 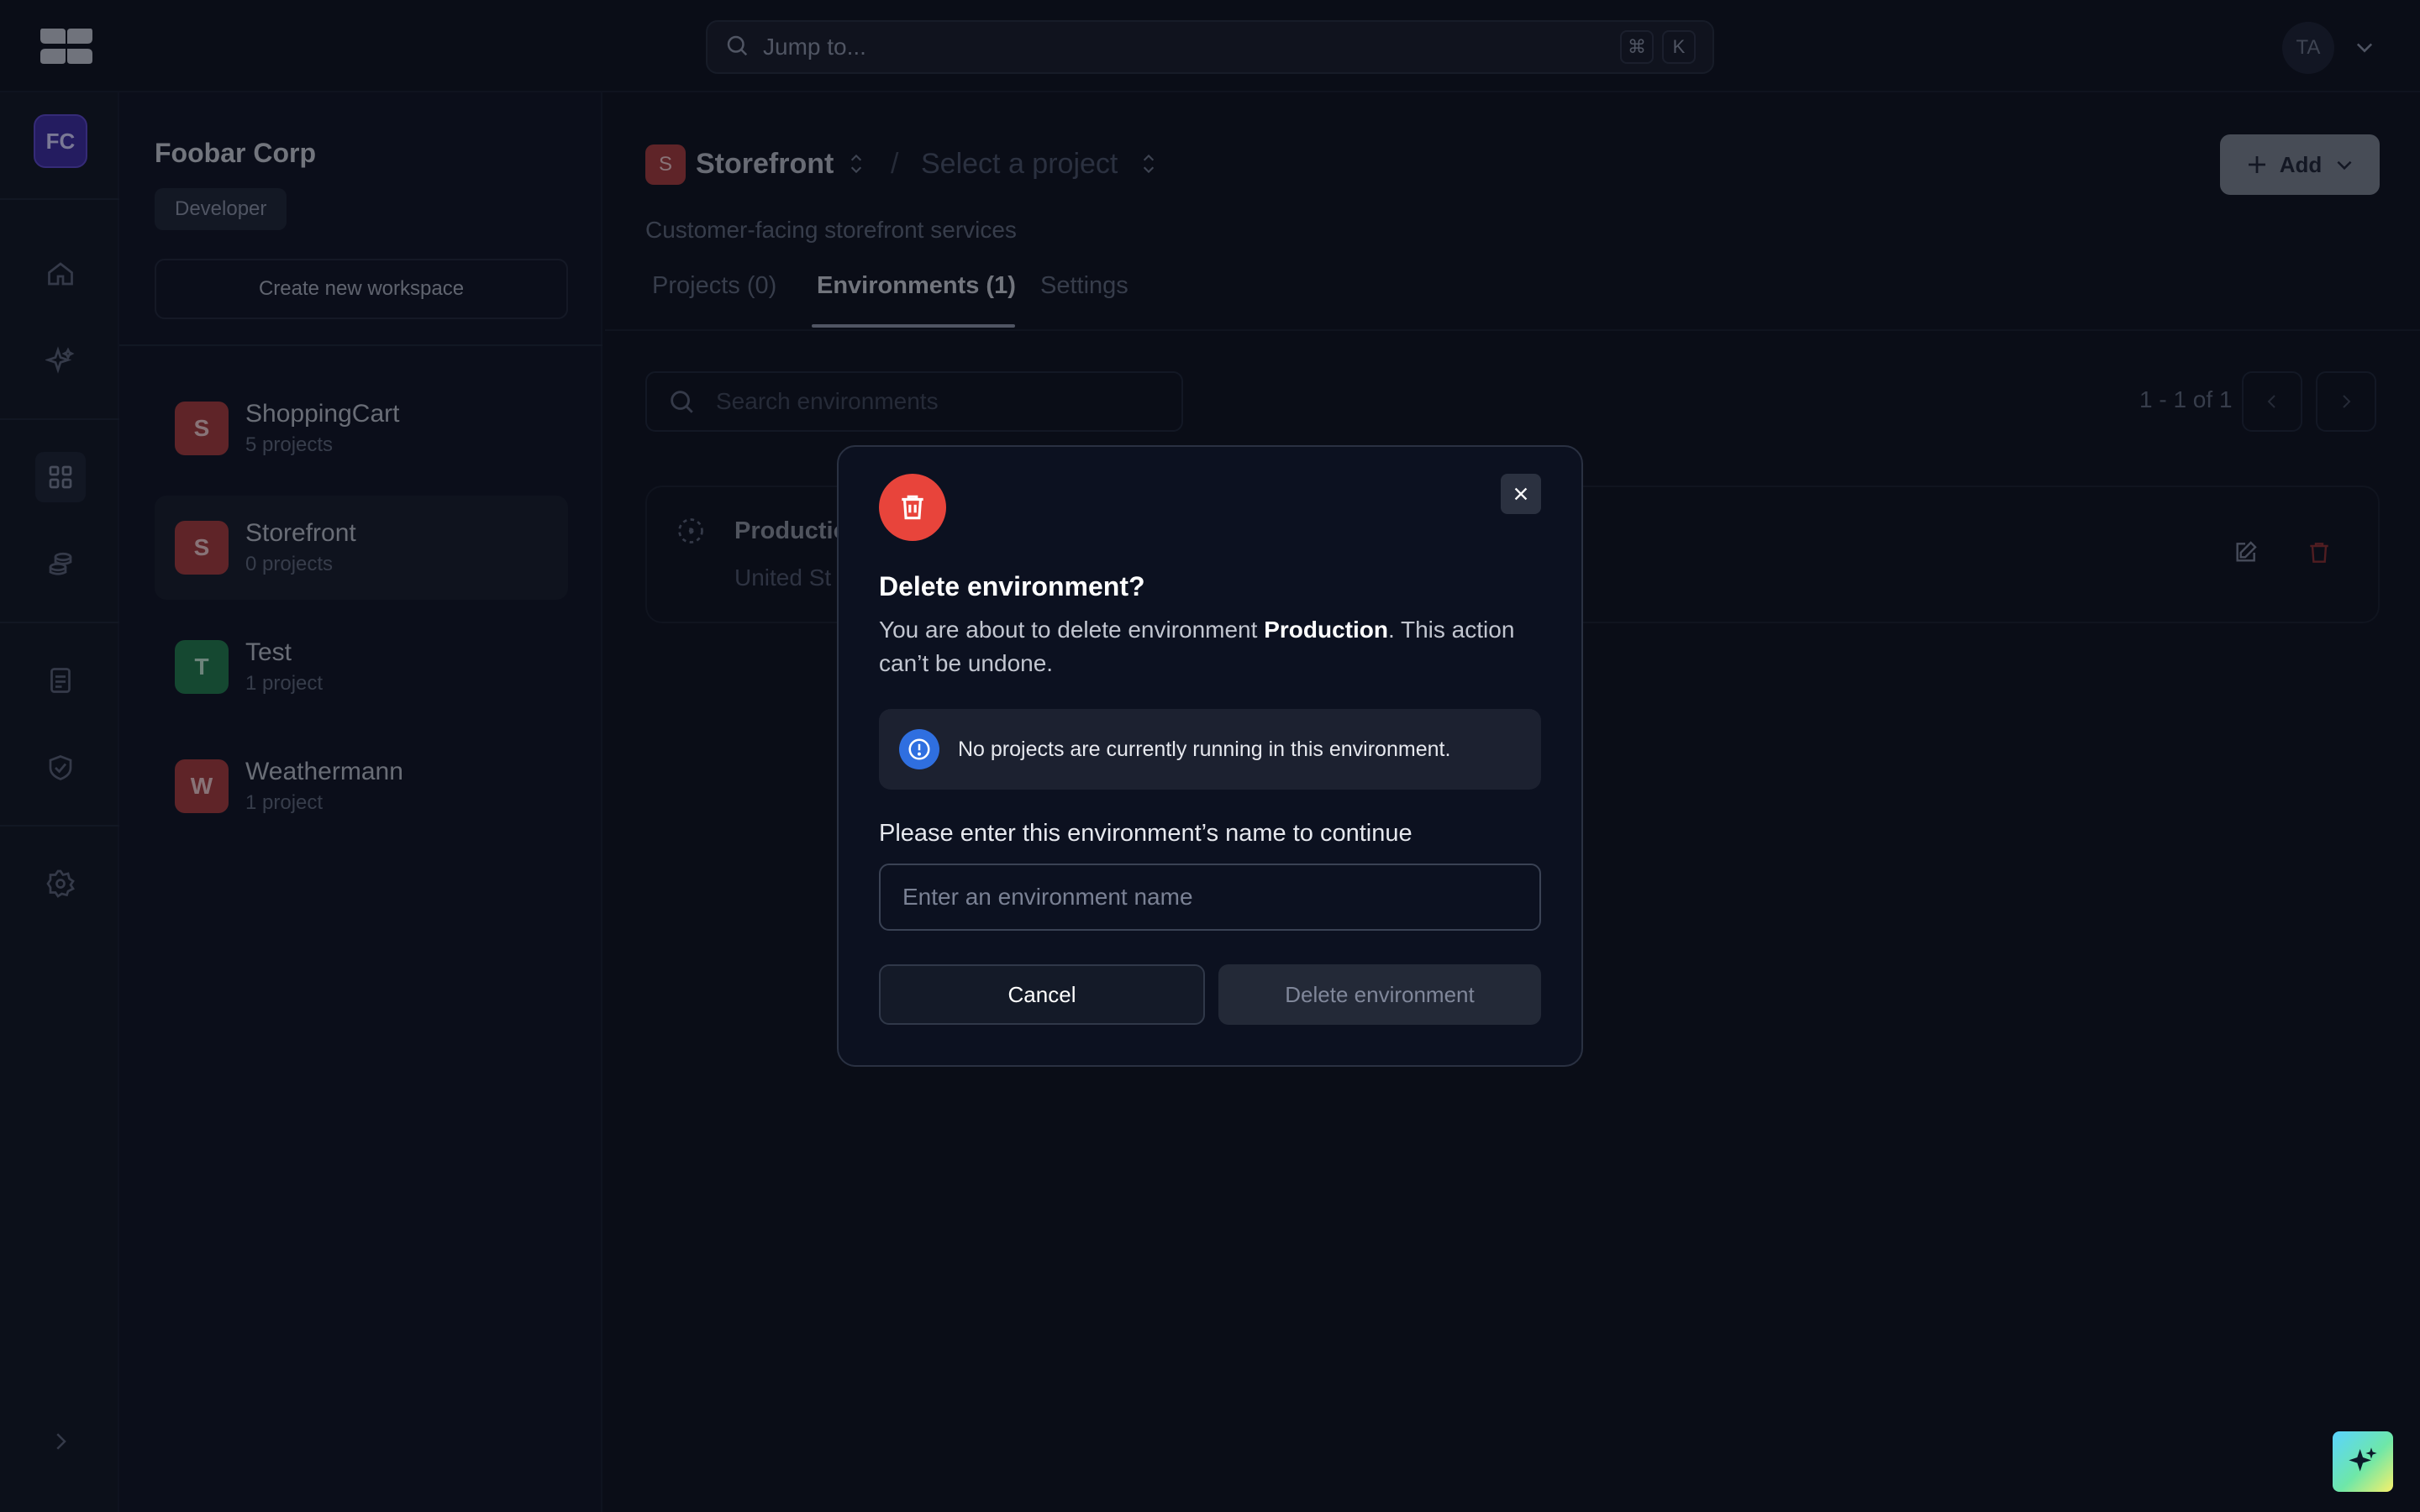 I want to click on environment-name-input, so click(x=1210, y=897).